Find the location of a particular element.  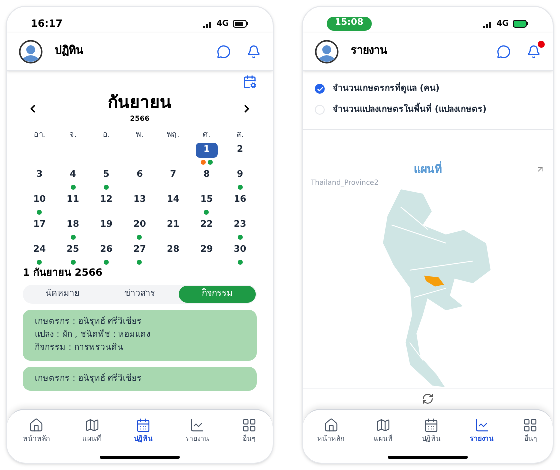

tab: นัดหมาย is located at coordinates (63, 295).